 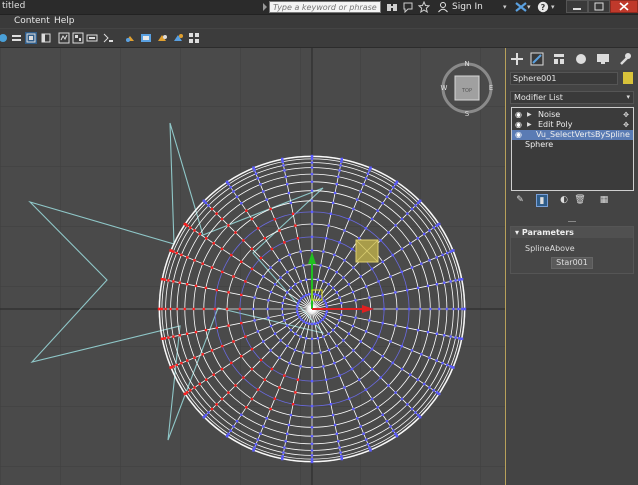 What do you see at coordinates (17, 38) in the screenshot?
I see `named-selection-sets-icon` at bounding box center [17, 38].